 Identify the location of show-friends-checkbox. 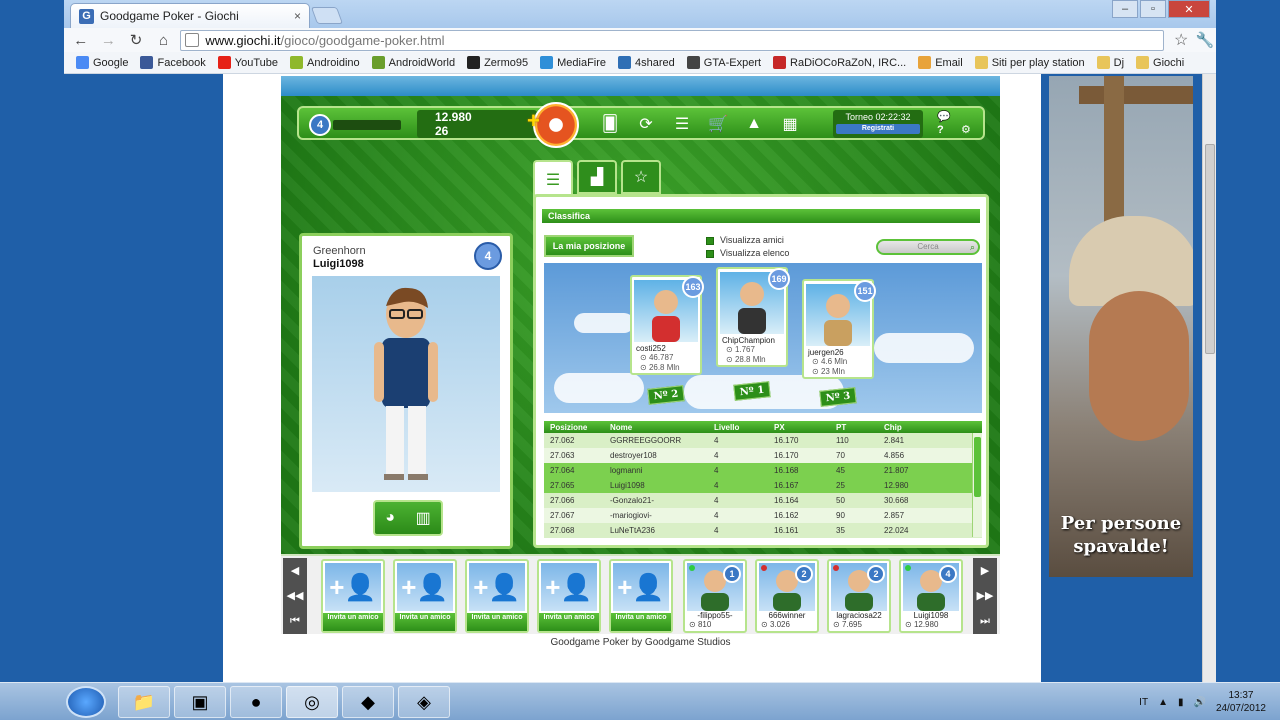
(710, 240).